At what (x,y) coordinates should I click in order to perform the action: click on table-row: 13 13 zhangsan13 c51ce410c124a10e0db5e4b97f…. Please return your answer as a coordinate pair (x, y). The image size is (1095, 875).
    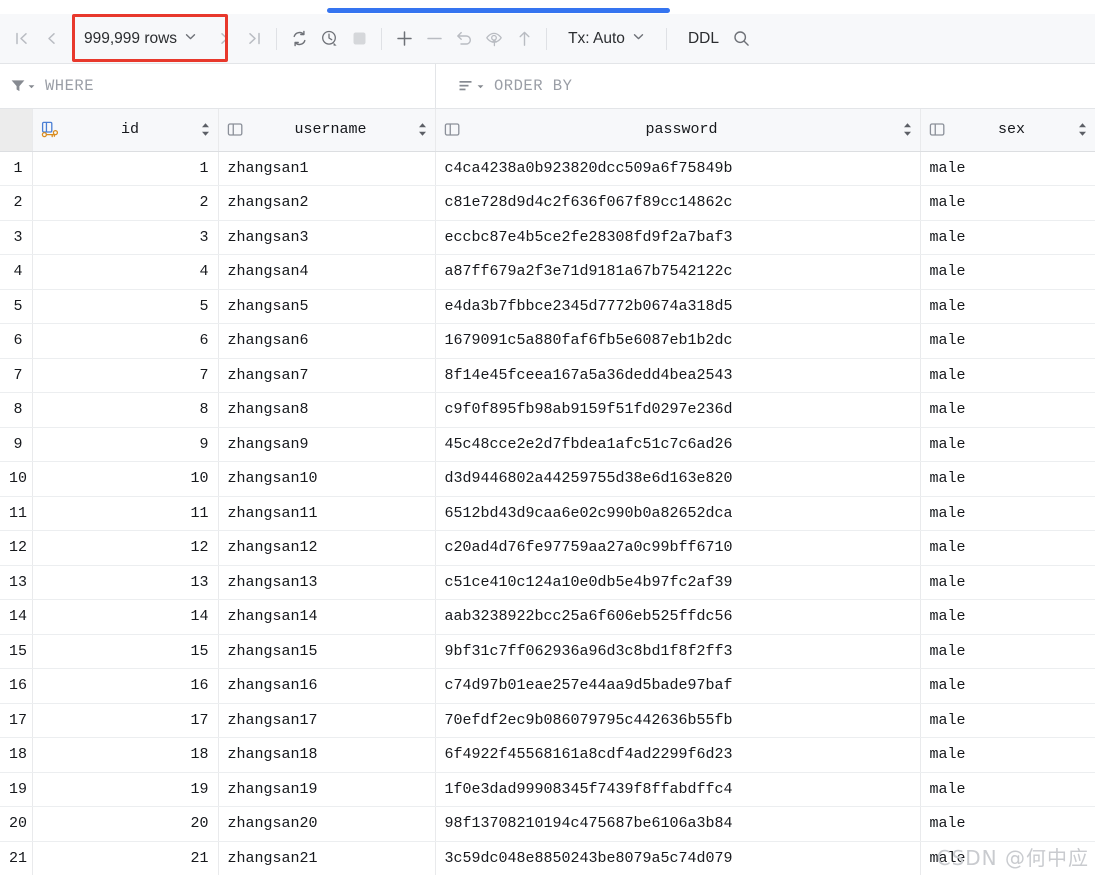
    Looking at the image, I should click on (547, 582).